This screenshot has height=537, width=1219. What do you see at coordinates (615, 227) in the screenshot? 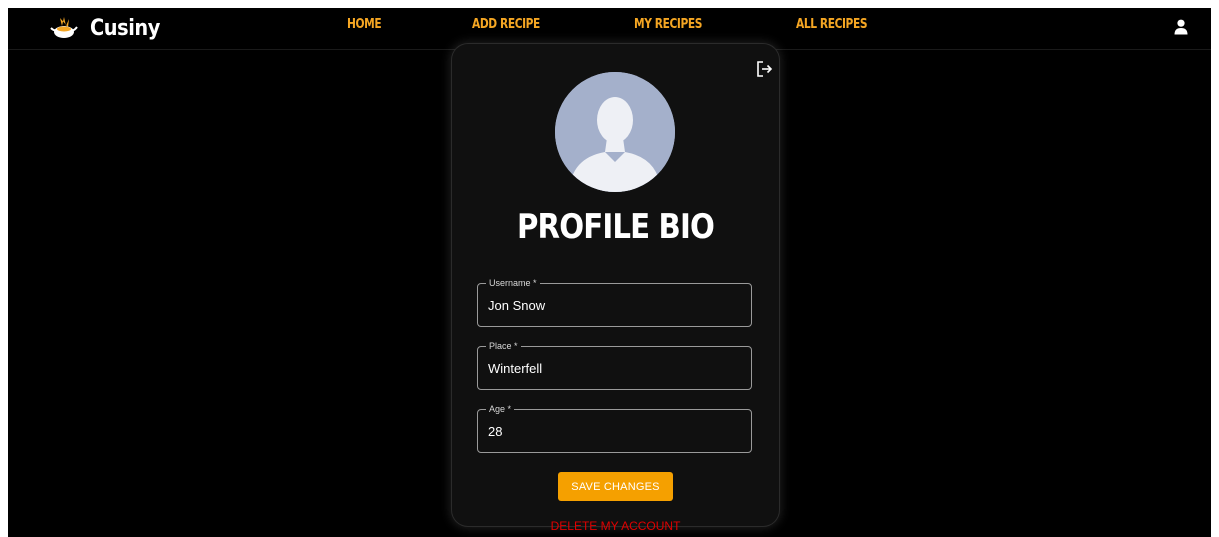
I see `page-title: PROFILE BIO` at bounding box center [615, 227].